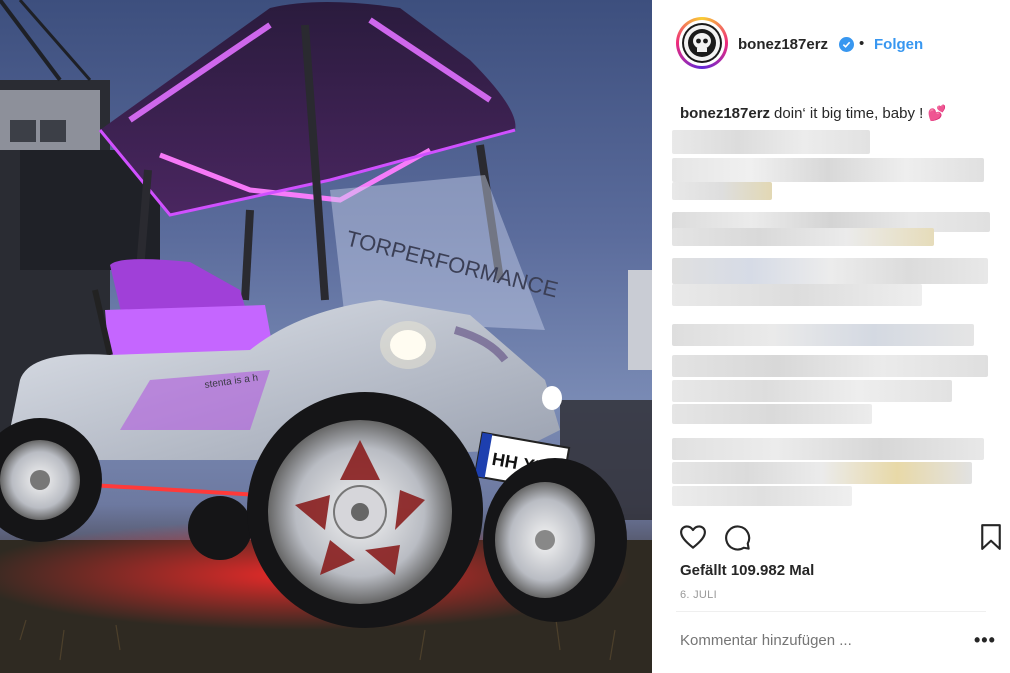  I want to click on caption-text: doin‘ it big time, baby ! 💕, so click(860, 113).